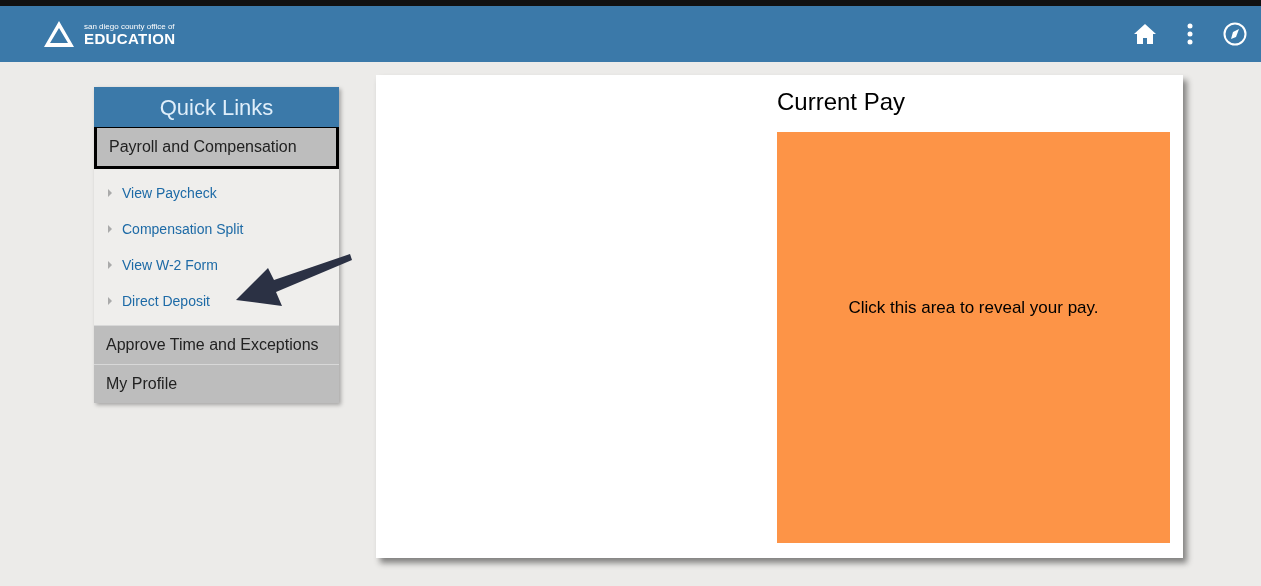  What do you see at coordinates (842, 102) in the screenshot?
I see `current-pay-title: Current Pay` at bounding box center [842, 102].